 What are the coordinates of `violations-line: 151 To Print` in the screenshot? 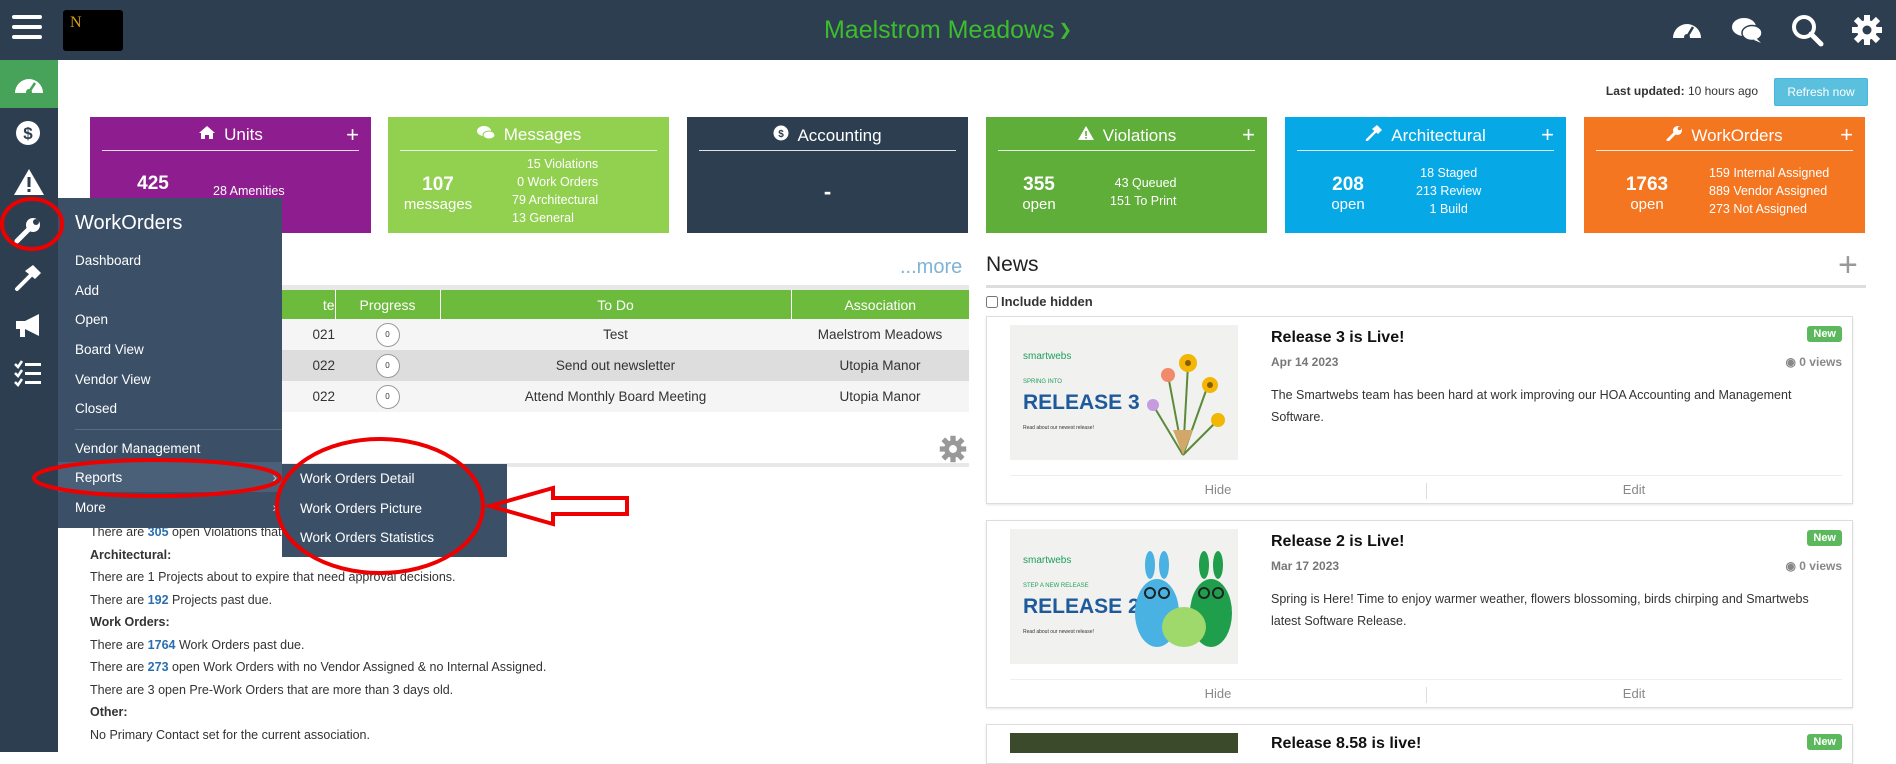 It's located at (1143, 201).